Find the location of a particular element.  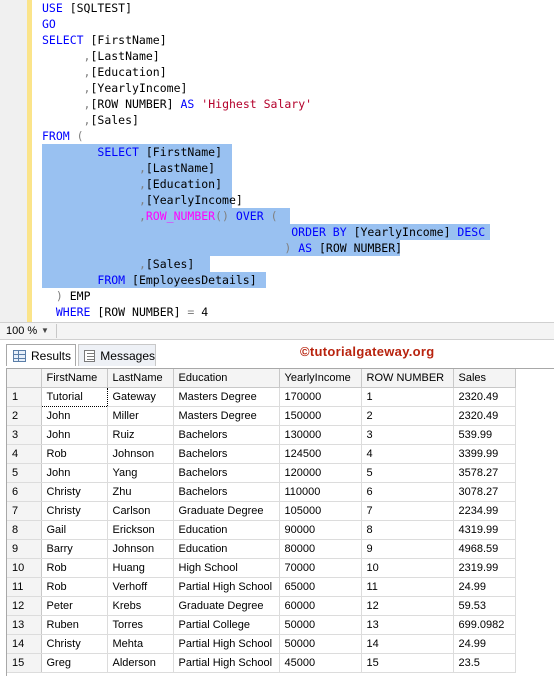

row-number: 13 is located at coordinates (24, 625).